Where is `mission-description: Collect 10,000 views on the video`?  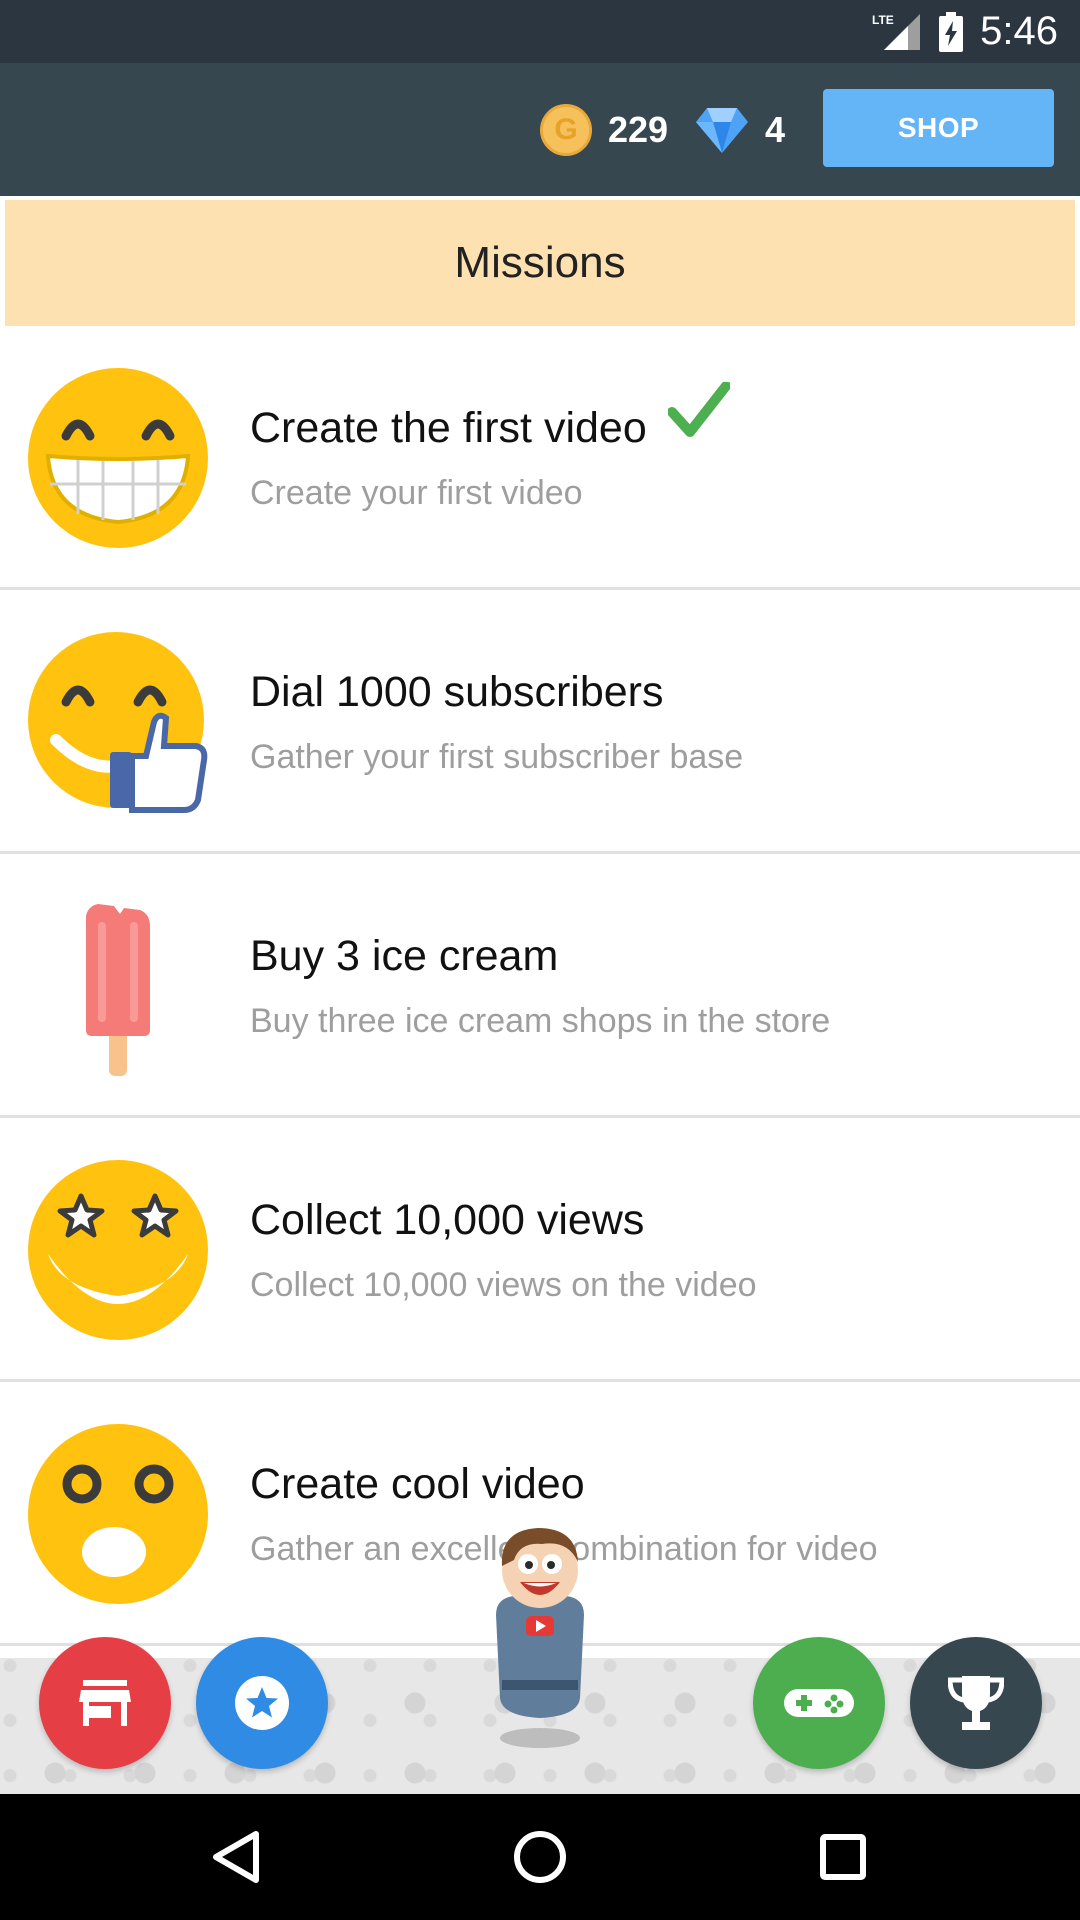 mission-description: Collect 10,000 views on the video is located at coordinates (503, 1285).